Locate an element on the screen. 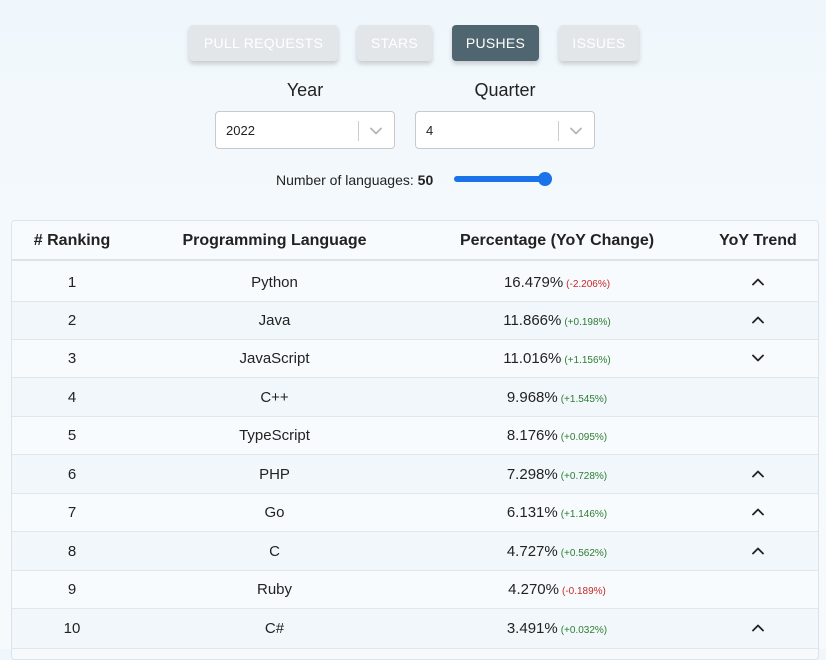  language-cell: JavaScript is located at coordinates (274, 358).